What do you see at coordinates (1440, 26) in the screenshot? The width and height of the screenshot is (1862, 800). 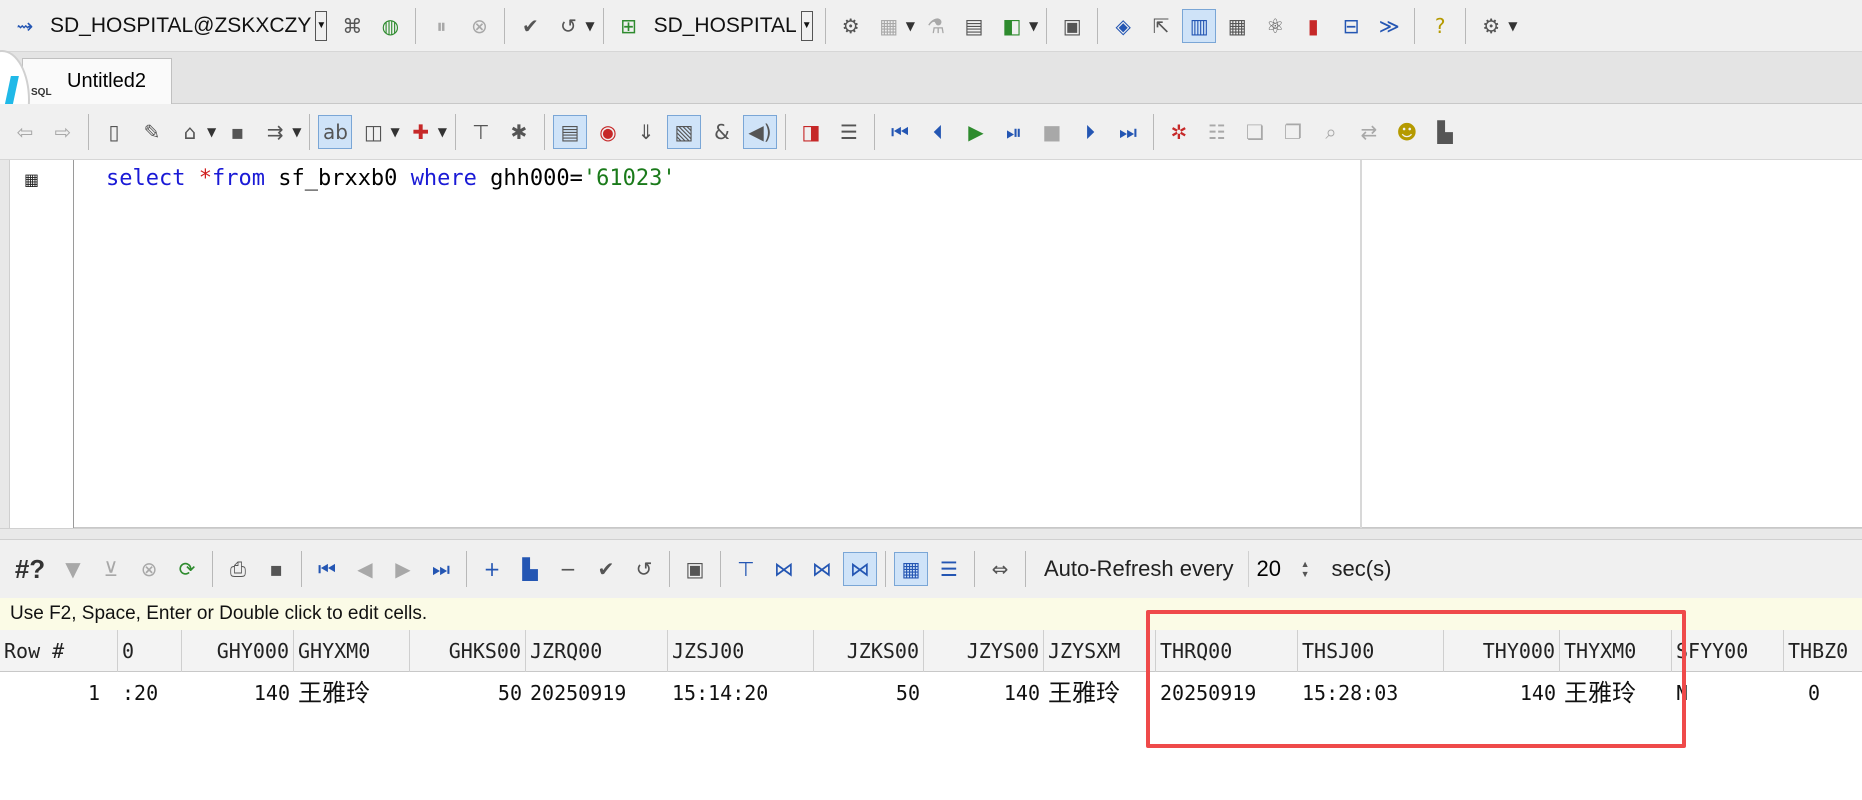 I see `help-icon: ?` at bounding box center [1440, 26].